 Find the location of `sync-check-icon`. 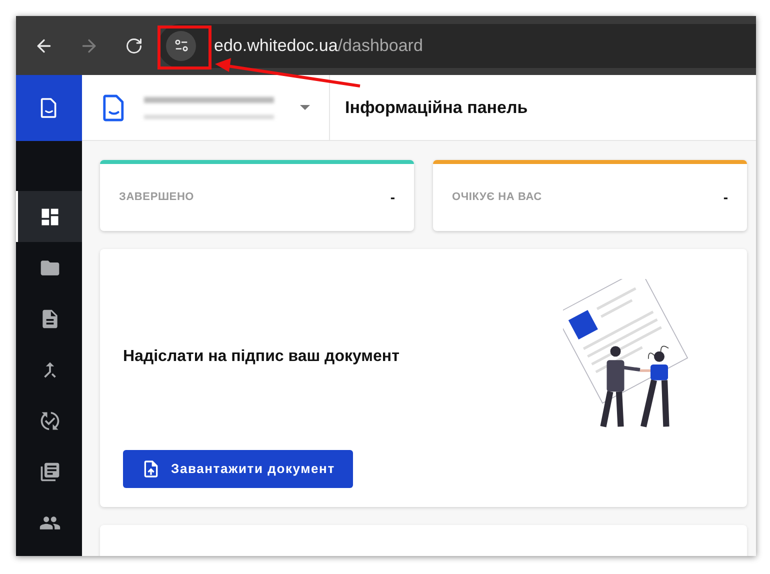

sync-check-icon is located at coordinates (50, 421).